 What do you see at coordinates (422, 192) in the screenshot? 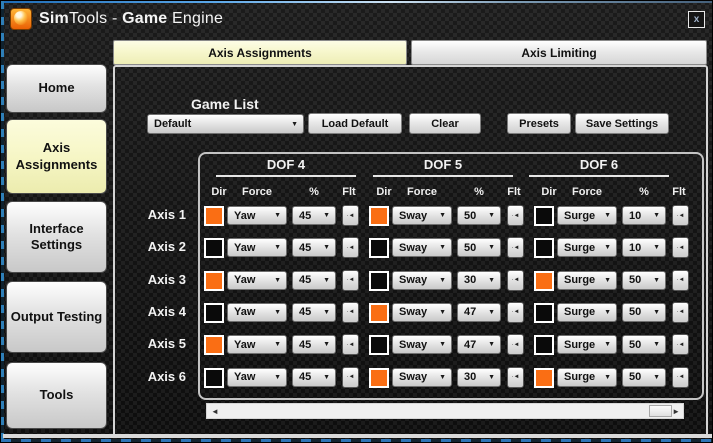
I see `force-column-label: Force` at bounding box center [422, 192].